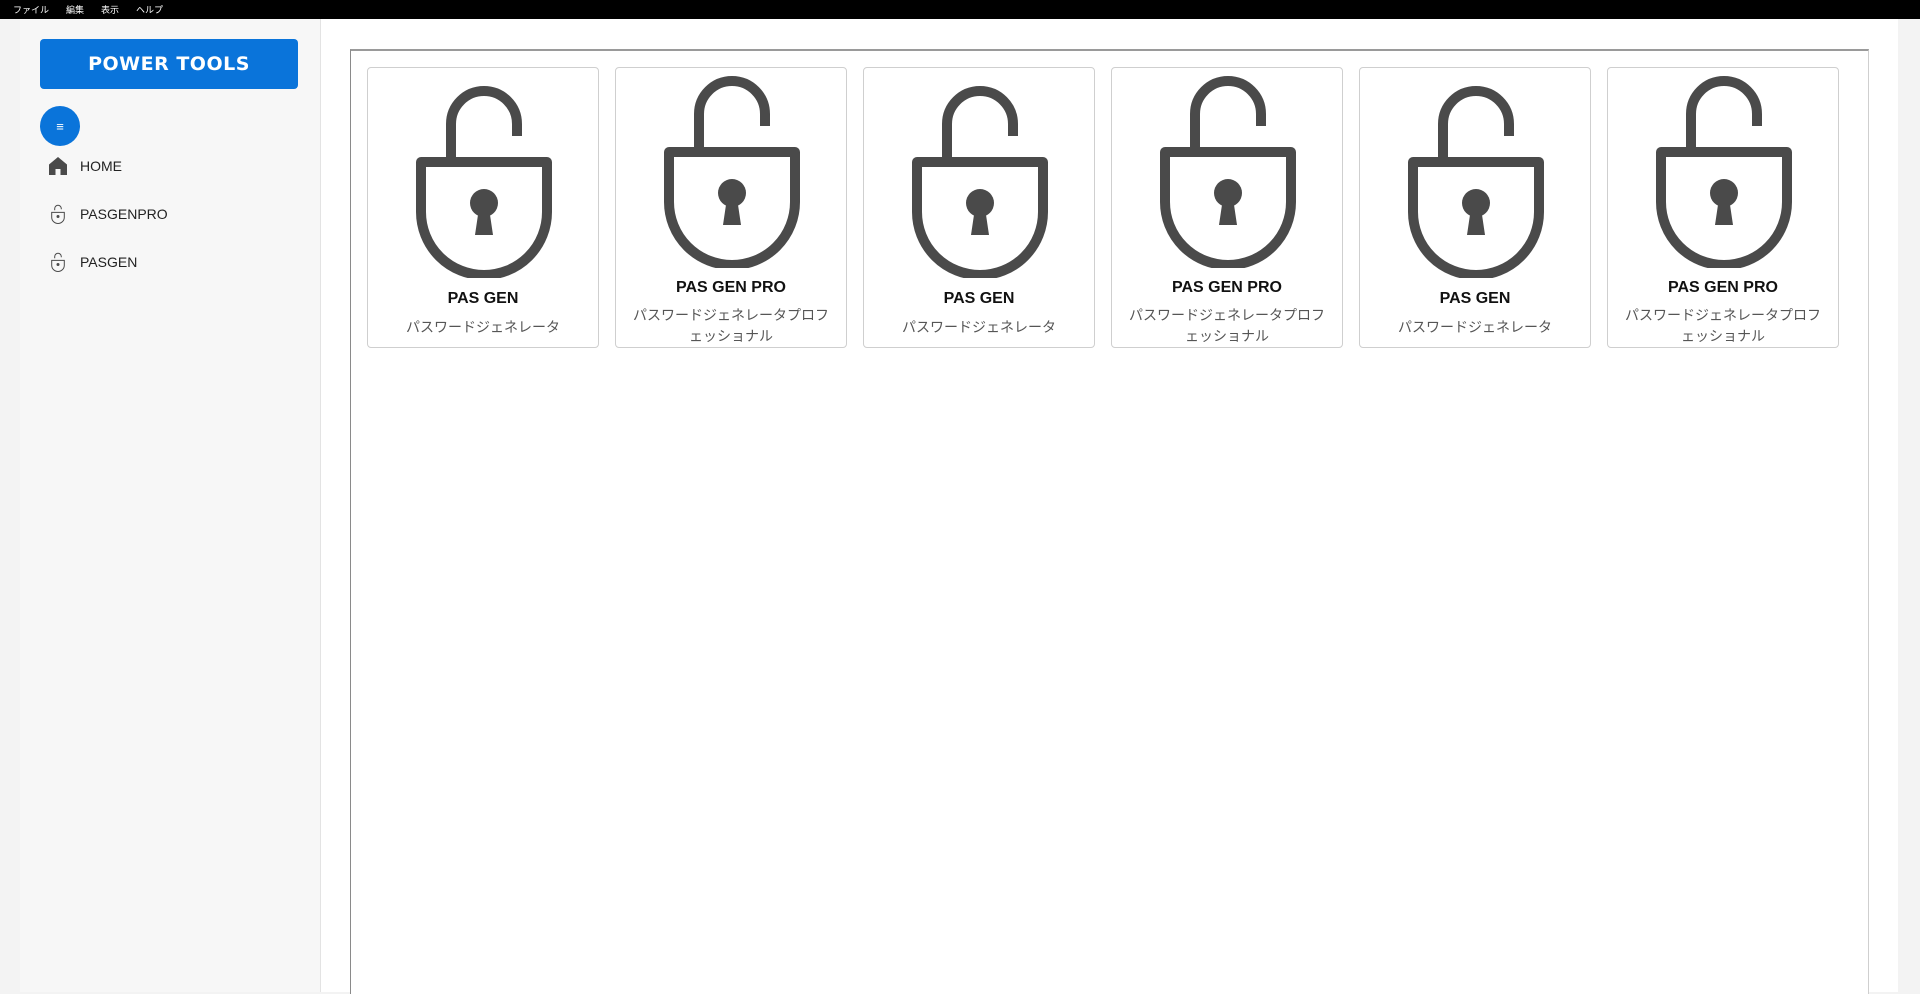  I want to click on sidebar-item-home: HOME, so click(85, 166).